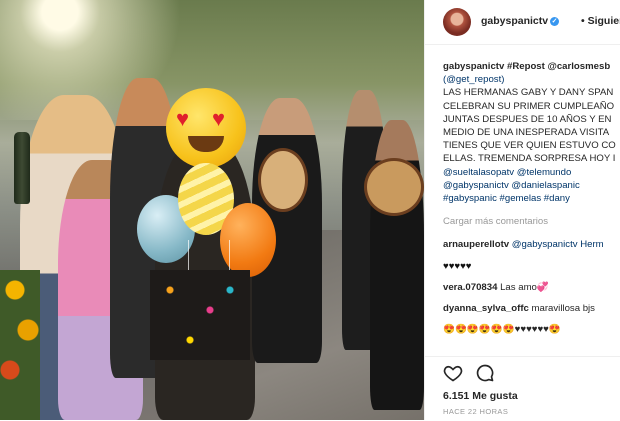 This screenshot has width=620, height=421. What do you see at coordinates (200, 315) in the screenshot?
I see `confetti-skirt` at bounding box center [200, 315].